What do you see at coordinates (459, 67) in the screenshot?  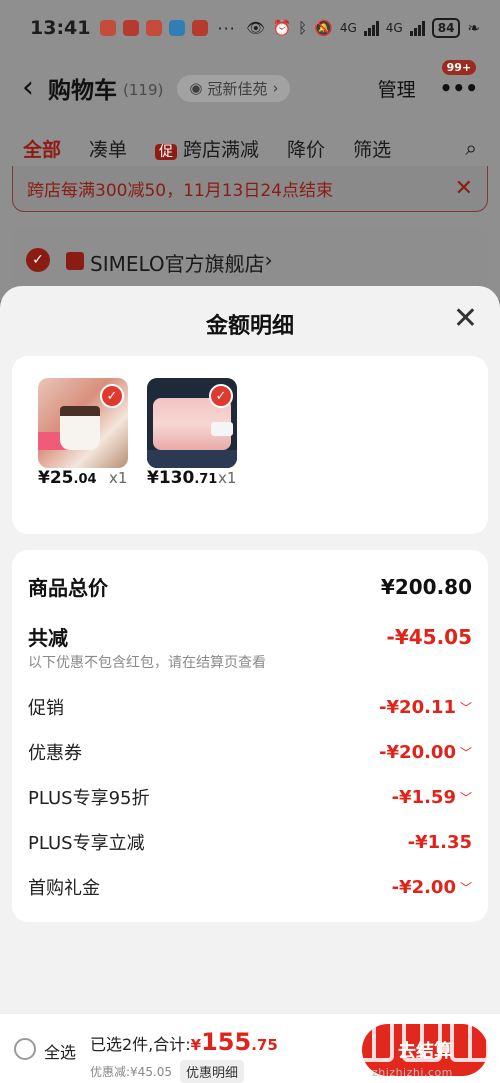 I see `notification-badge: 99+` at bounding box center [459, 67].